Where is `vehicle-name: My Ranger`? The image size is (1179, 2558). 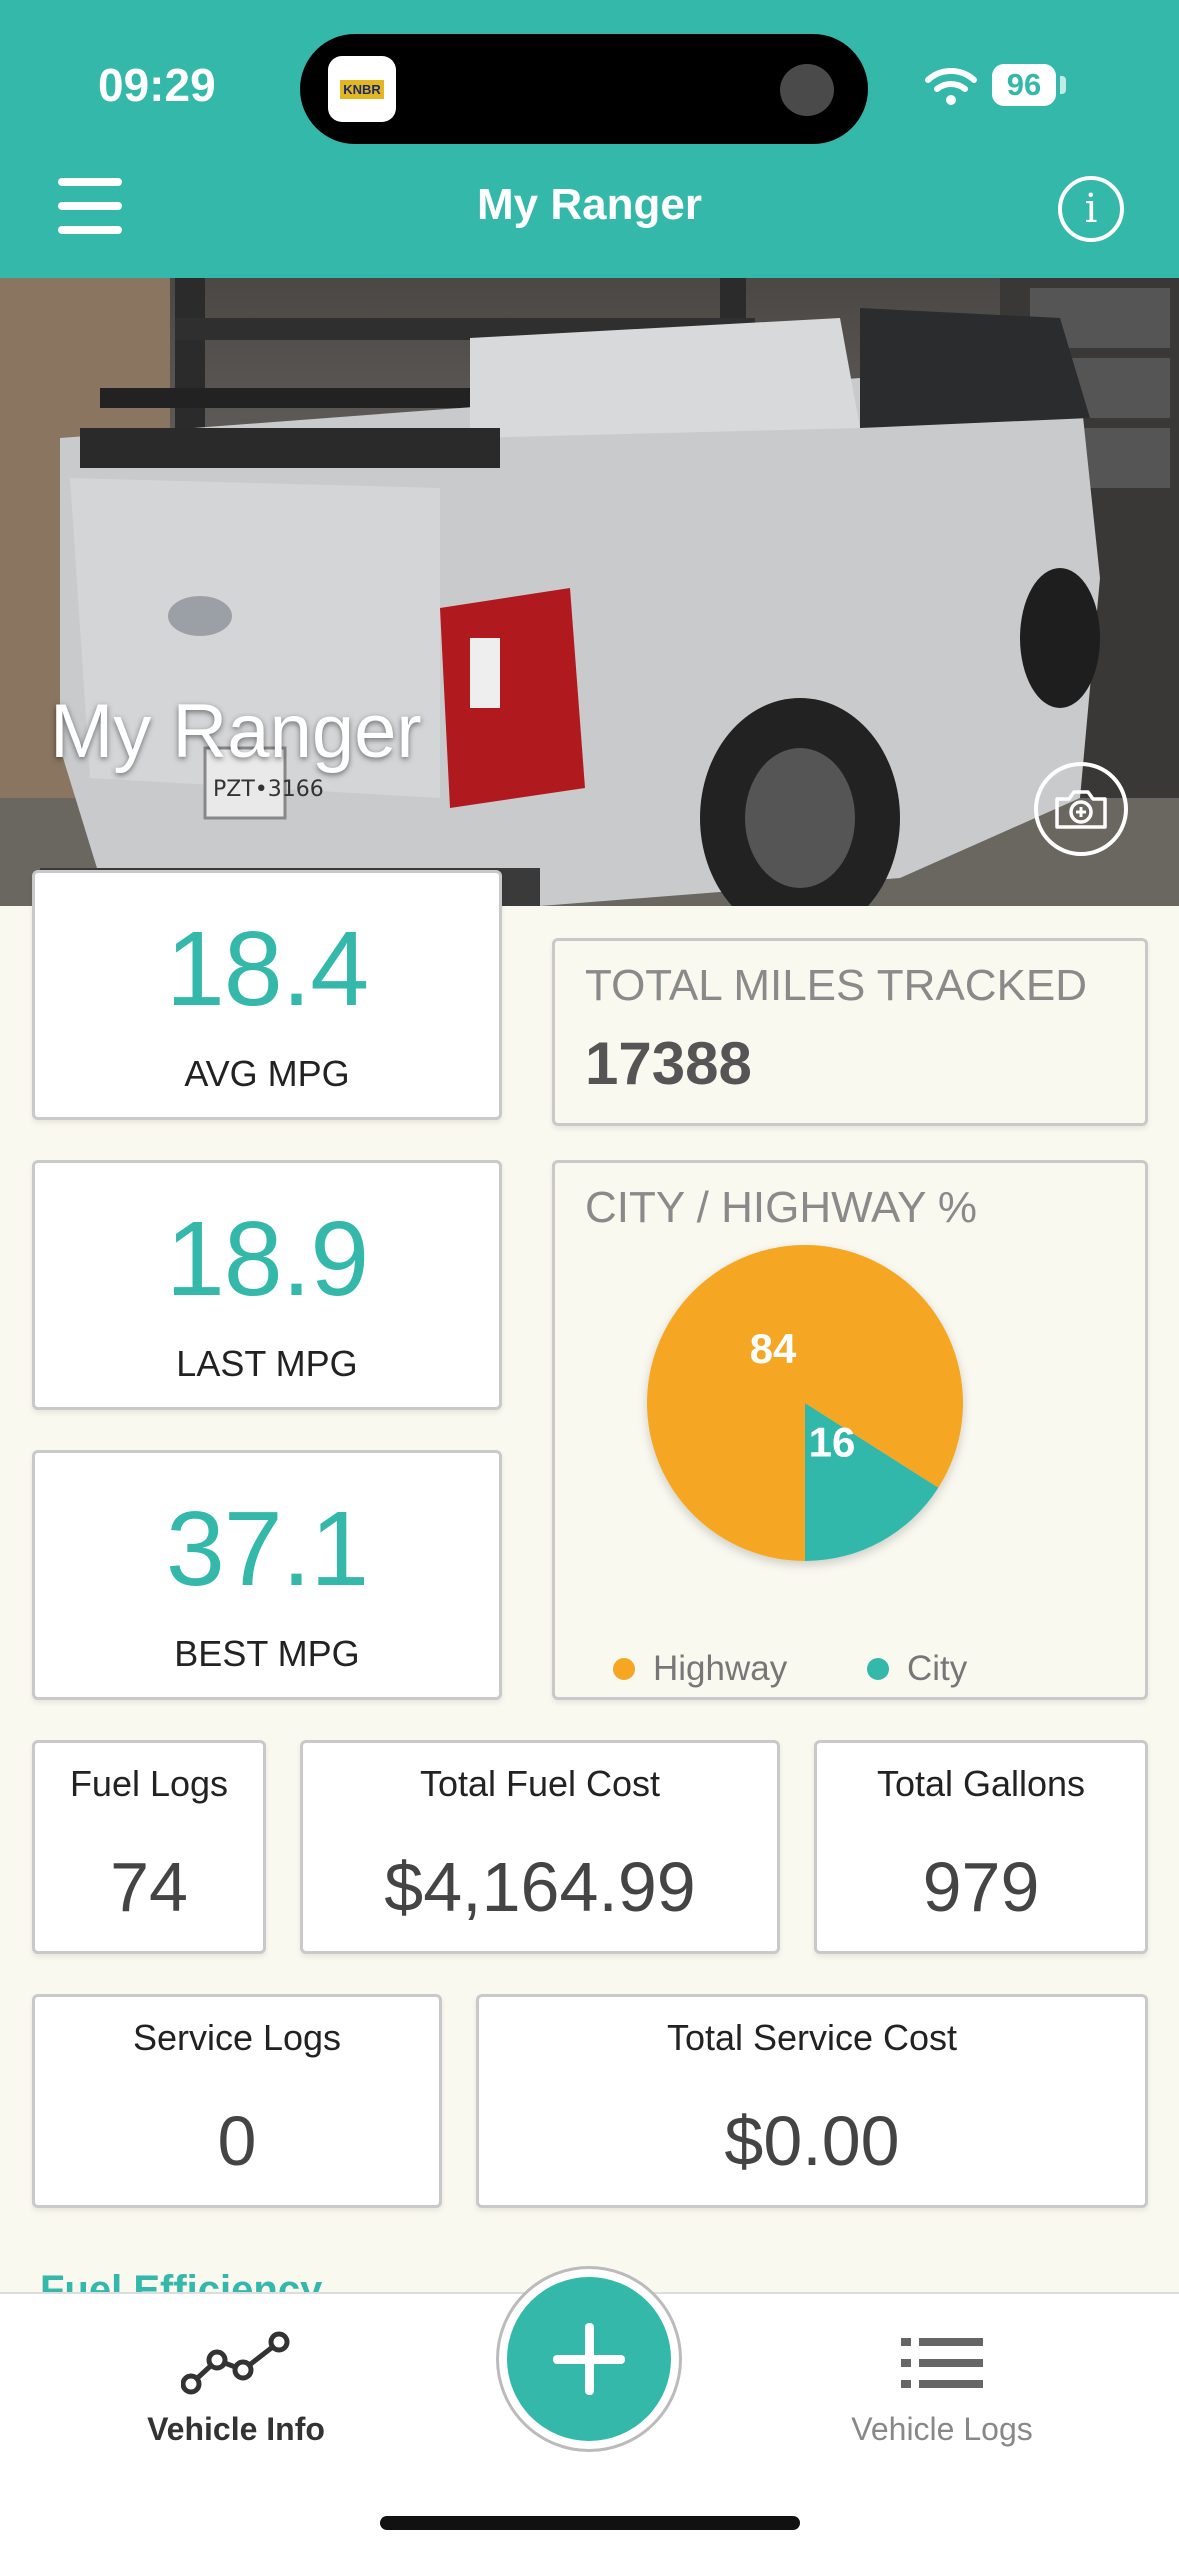
vehicle-name: My Ranger is located at coordinates (236, 731).